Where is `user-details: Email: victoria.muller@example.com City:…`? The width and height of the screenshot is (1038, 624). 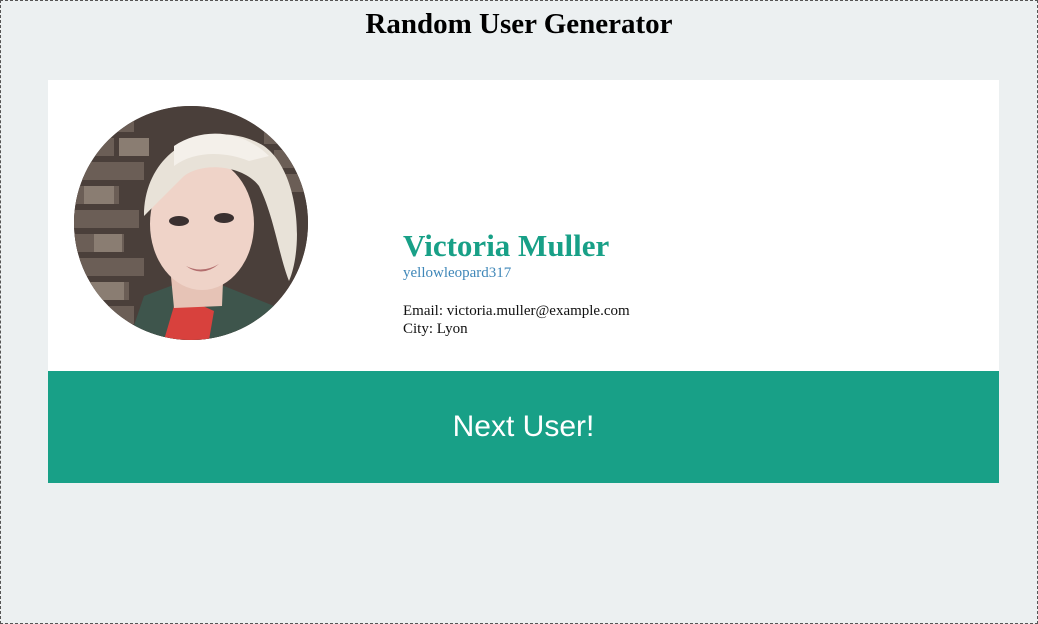
user-details: Email: victoria.muller@example.com City:… is located at coordinates (516, 320).